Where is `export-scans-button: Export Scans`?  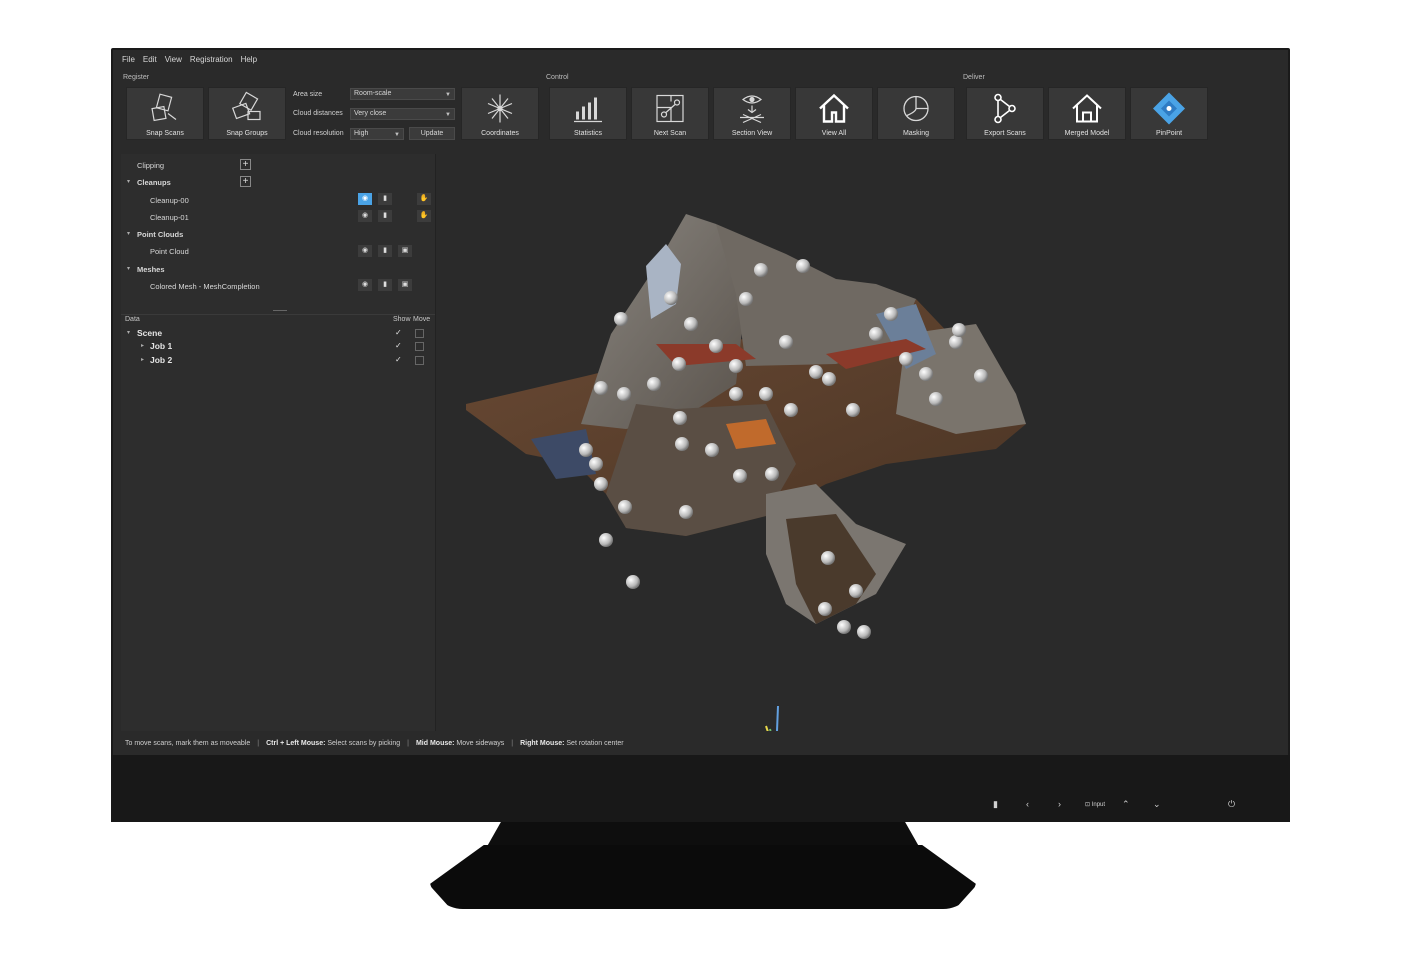 export-scans-button: Export Scans is located at coordinates (1005, 113).